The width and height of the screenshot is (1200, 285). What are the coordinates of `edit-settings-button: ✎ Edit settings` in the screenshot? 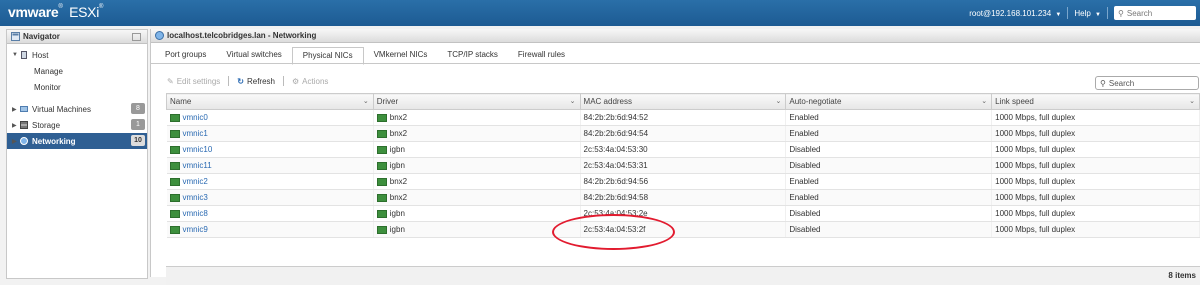 It's located at (193, 81).